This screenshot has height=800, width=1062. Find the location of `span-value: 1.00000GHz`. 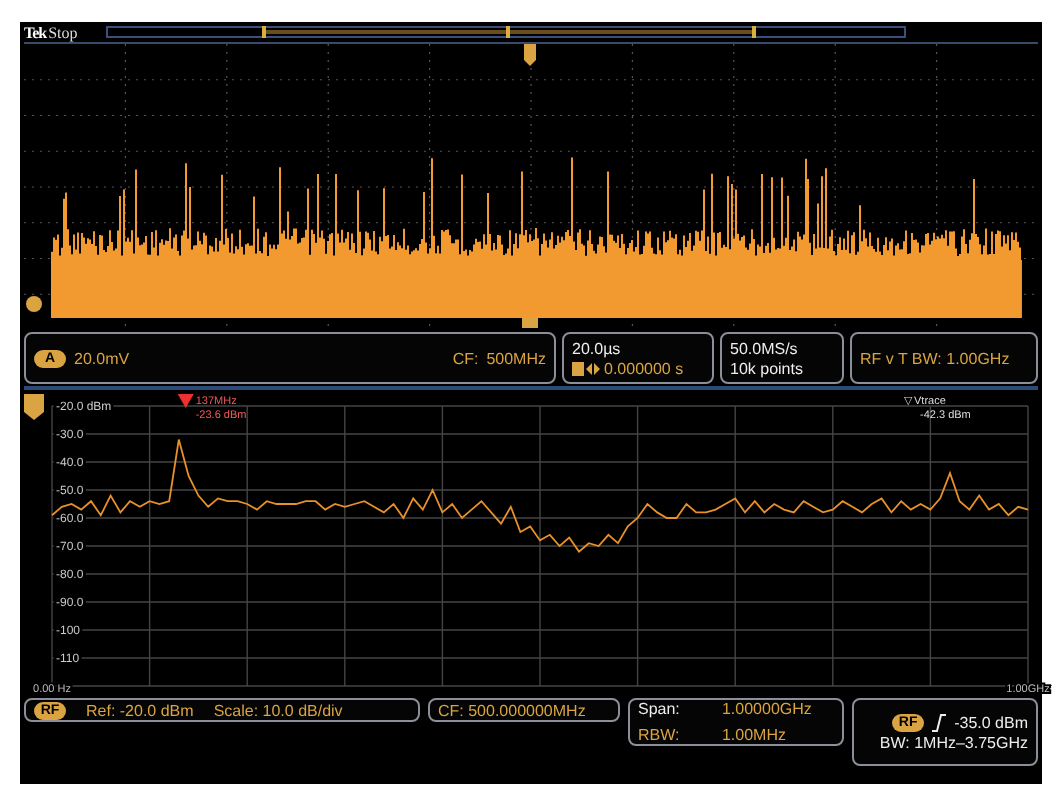

span-value: 1.00000GHz is located at coordinates (767, 709).